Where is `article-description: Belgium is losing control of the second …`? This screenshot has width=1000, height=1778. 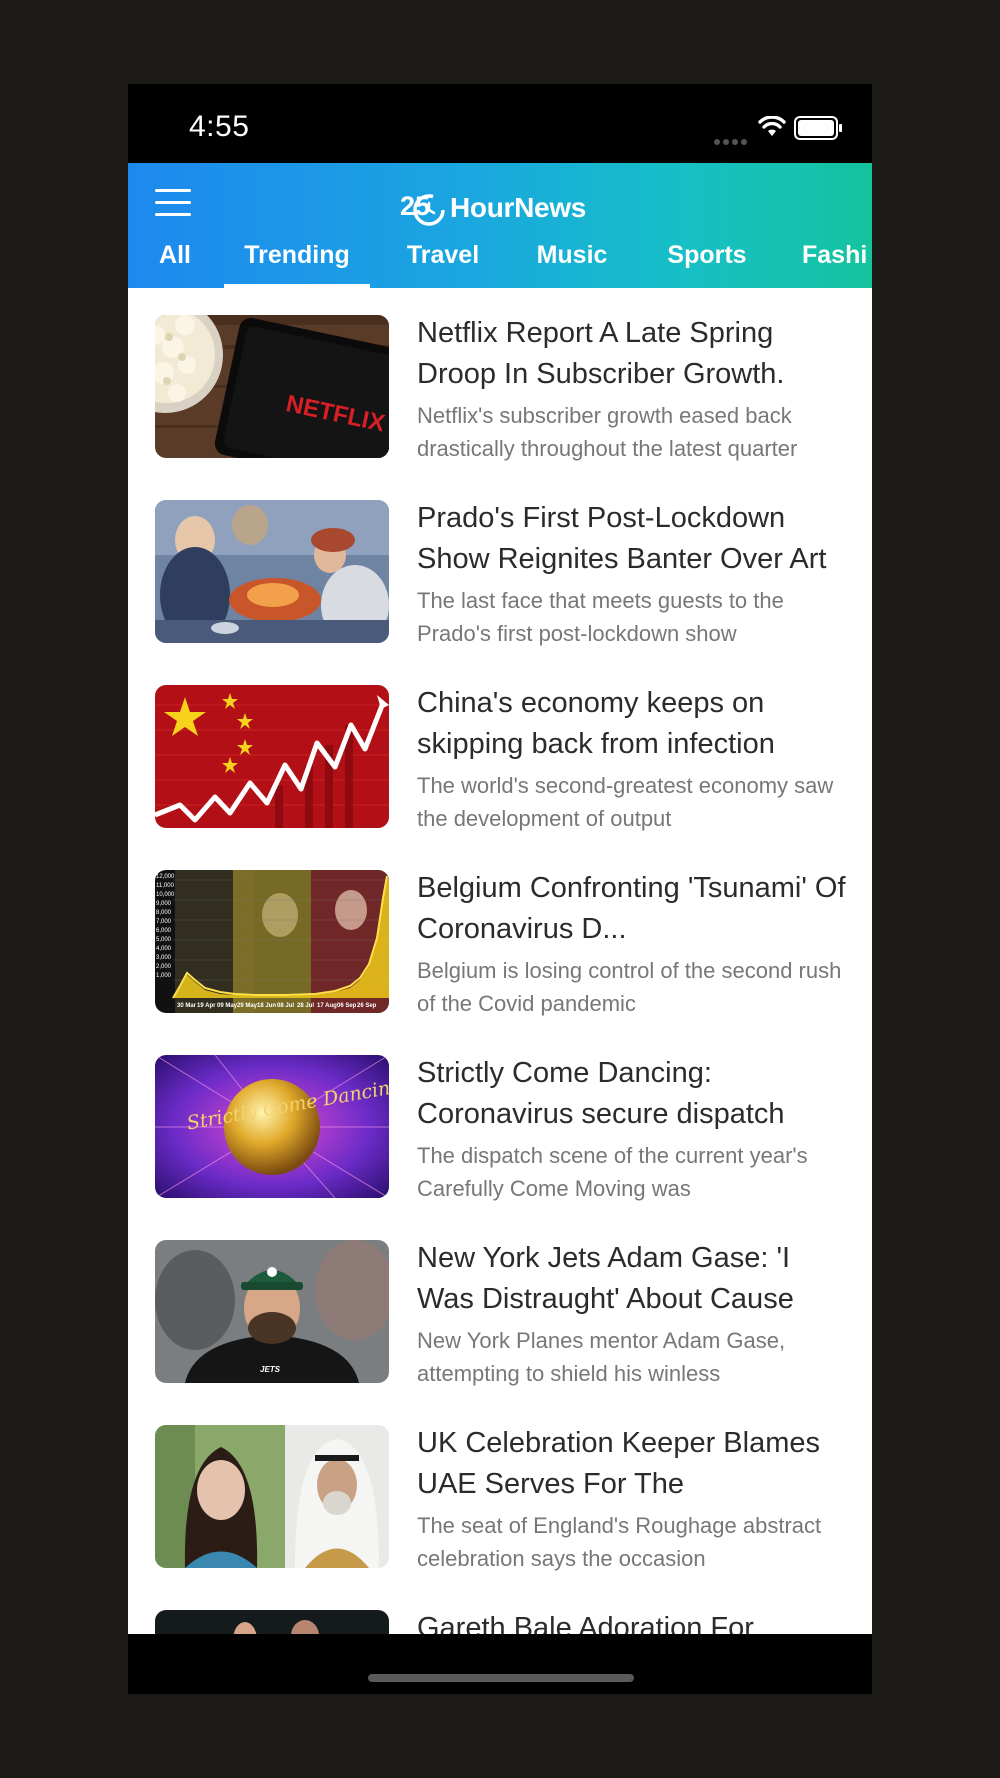 article-description: Belgium is losing control of the second … is located at coordinates (629, 987).